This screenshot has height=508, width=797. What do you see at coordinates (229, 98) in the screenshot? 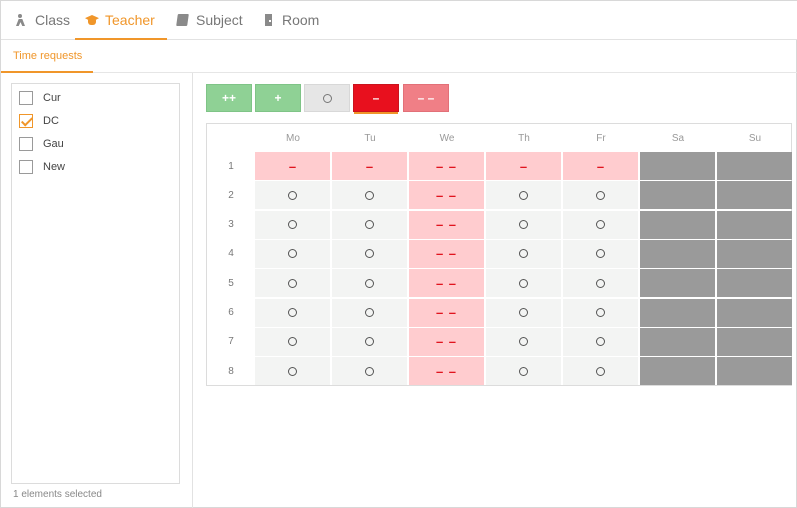
I see `strong-request-button: ++` at bounding box center [229, 98].